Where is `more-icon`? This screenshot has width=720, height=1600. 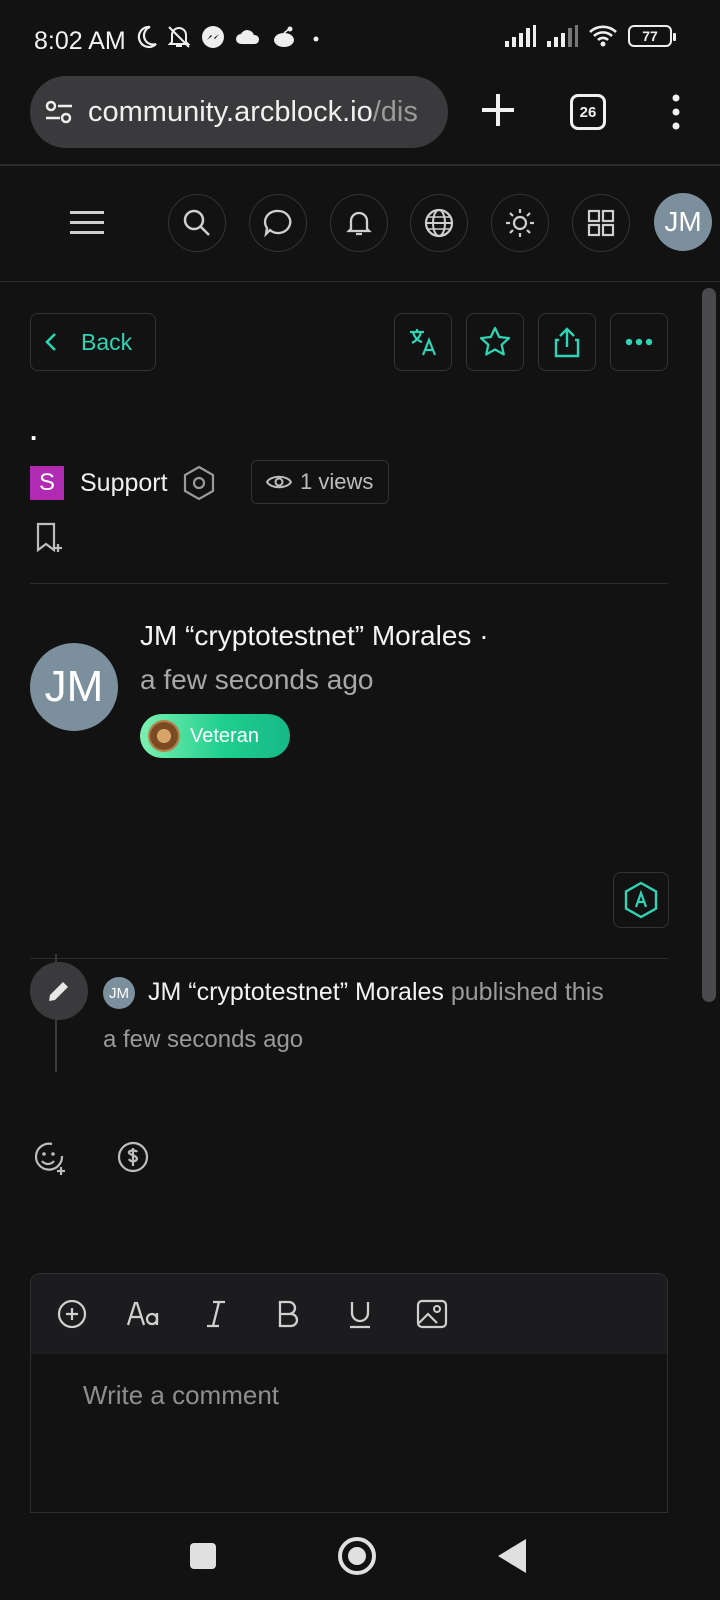
more-icon is located at coordinates (639, 342).